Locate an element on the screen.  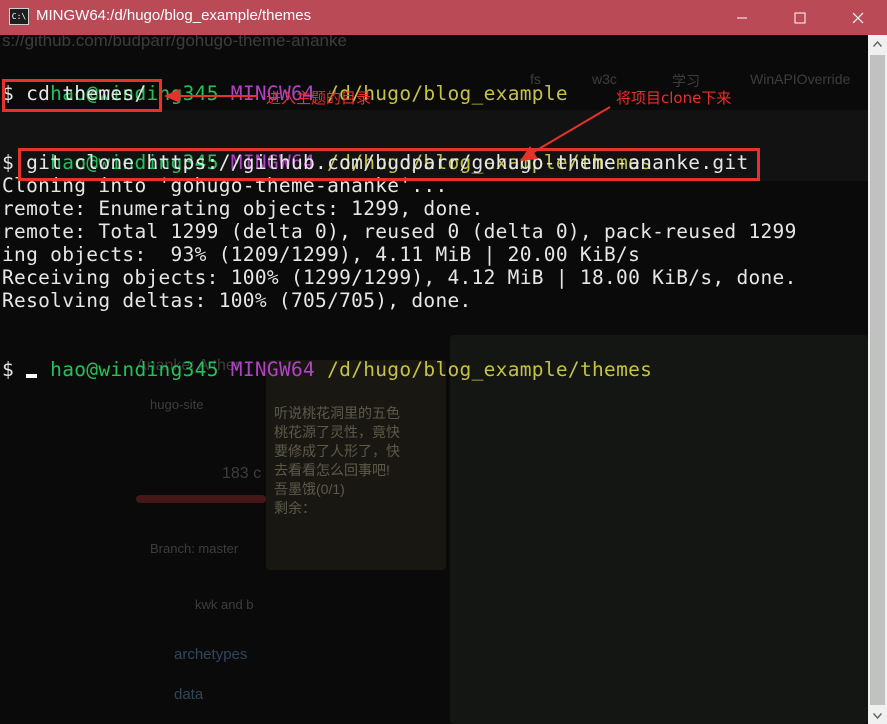
text-cursor is located at coordinates (32, 375).